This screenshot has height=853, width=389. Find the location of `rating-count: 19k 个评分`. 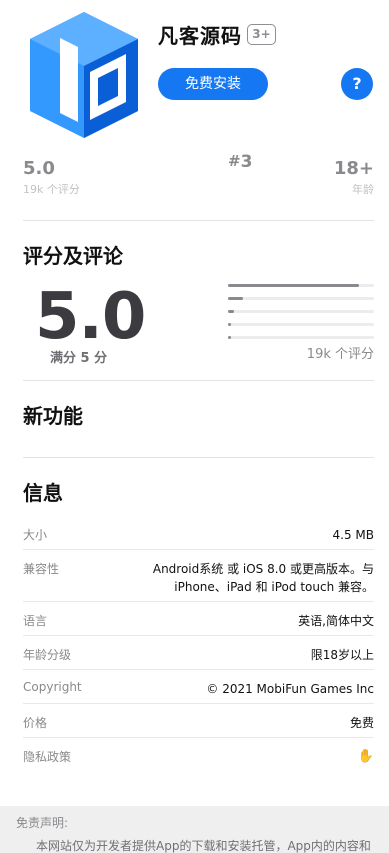

rating-count: 19k 个评分 is located at coordinates (340, 354).